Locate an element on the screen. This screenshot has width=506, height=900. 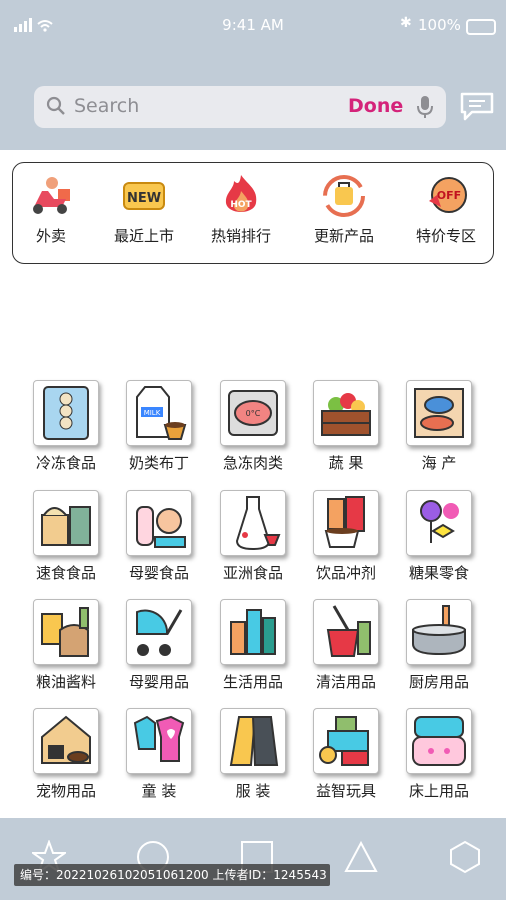
svg-text: OFF is located at coordinates (449, 195).